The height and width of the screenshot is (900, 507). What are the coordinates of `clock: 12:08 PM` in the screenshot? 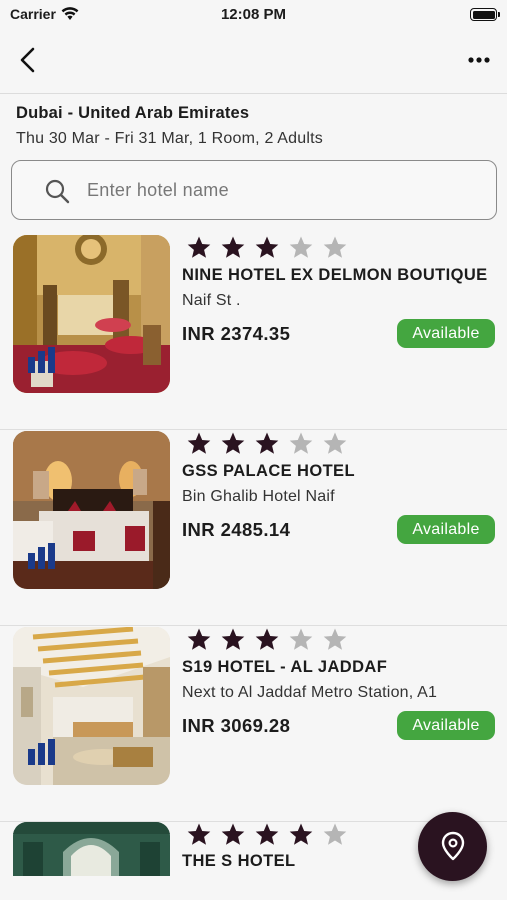 It's located at (253, 14).